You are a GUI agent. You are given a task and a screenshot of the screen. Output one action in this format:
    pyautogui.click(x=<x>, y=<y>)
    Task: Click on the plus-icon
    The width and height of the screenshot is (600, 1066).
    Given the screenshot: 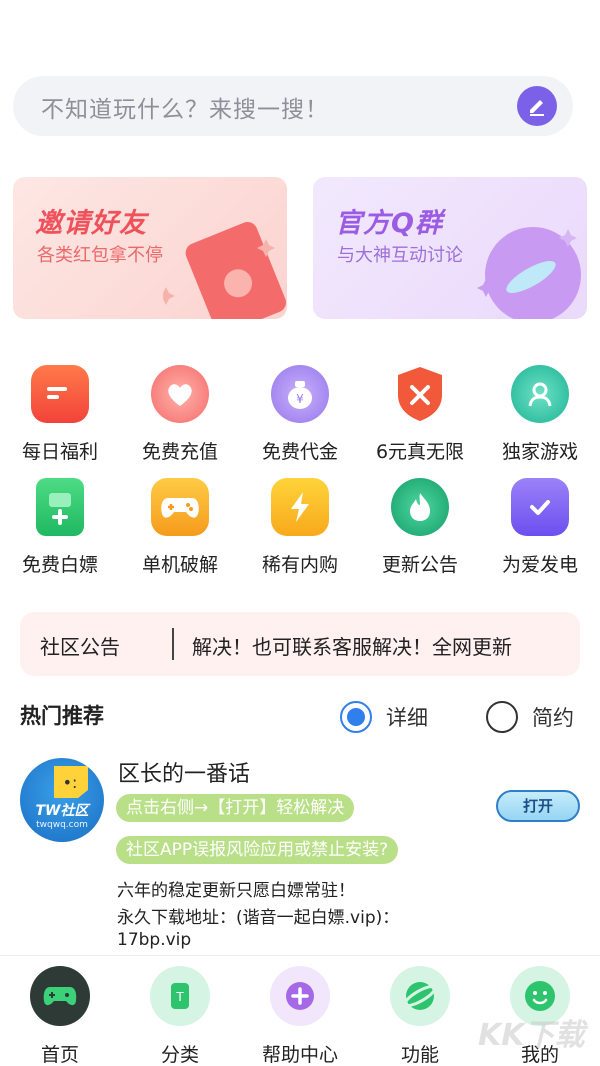 What is the action you would take?
    pyautogui.click(x=300, y=996)
    